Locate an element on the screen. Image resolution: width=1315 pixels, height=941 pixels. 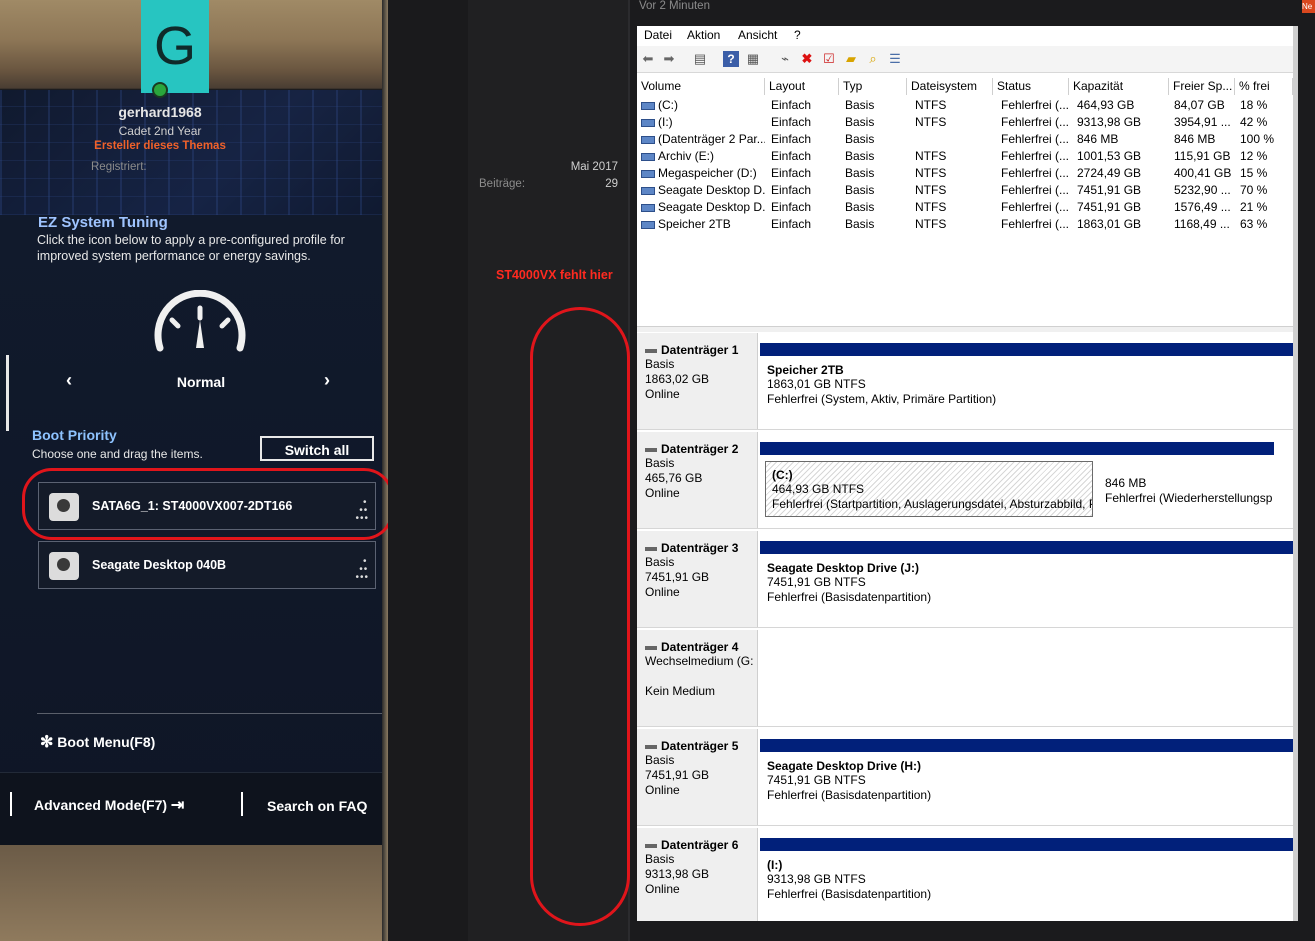
cell-text: 21 % is located at coordinates (1254, 207).